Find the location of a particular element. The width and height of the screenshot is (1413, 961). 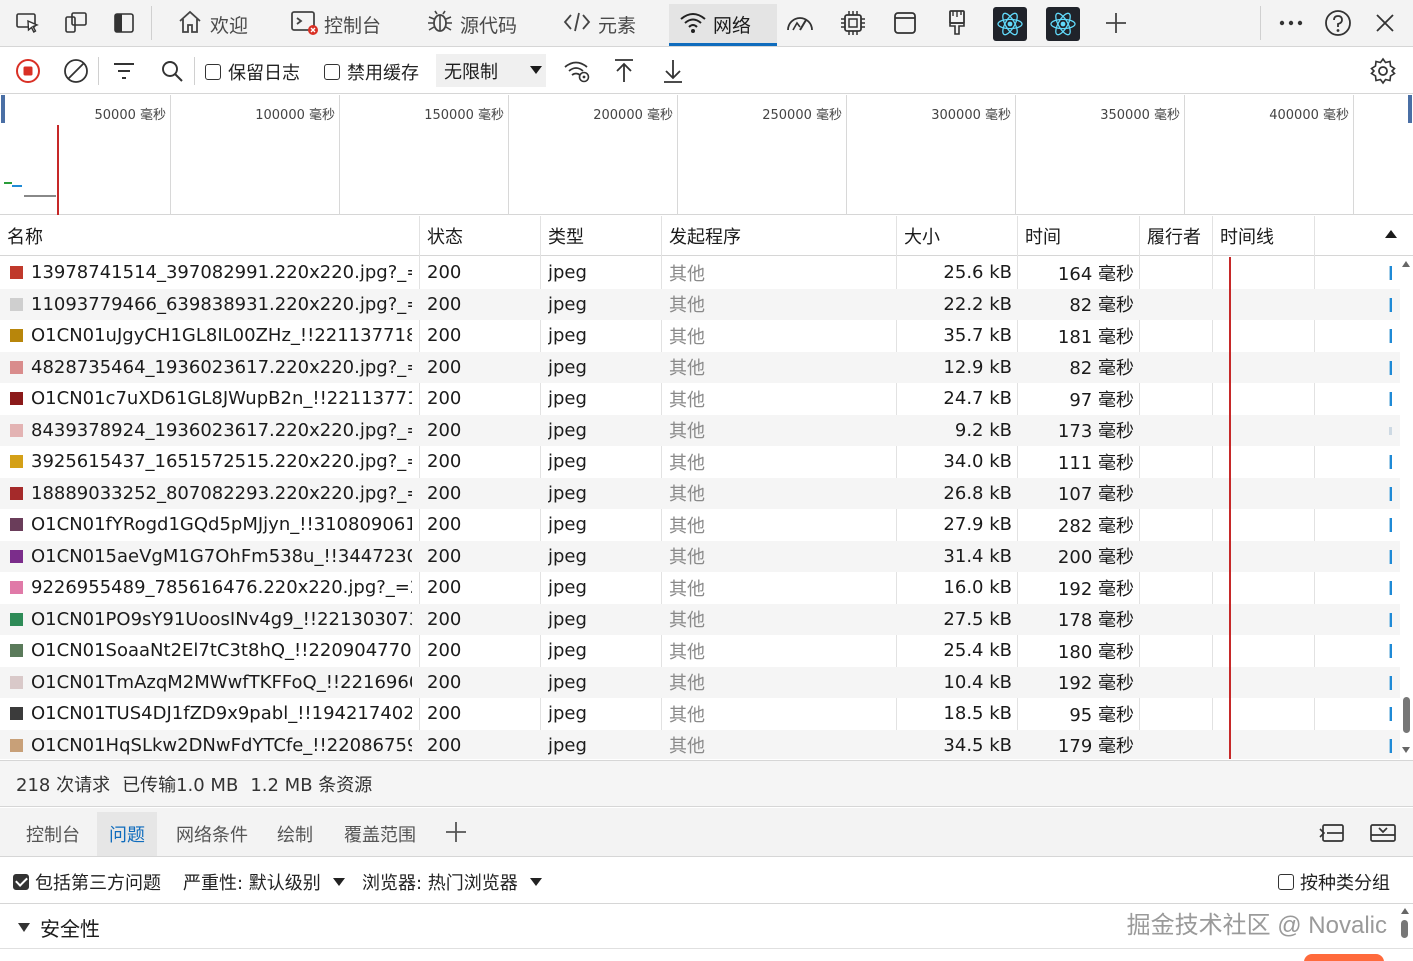

drawer-tab-issues: 问题 is located at coordinates (127, 834).